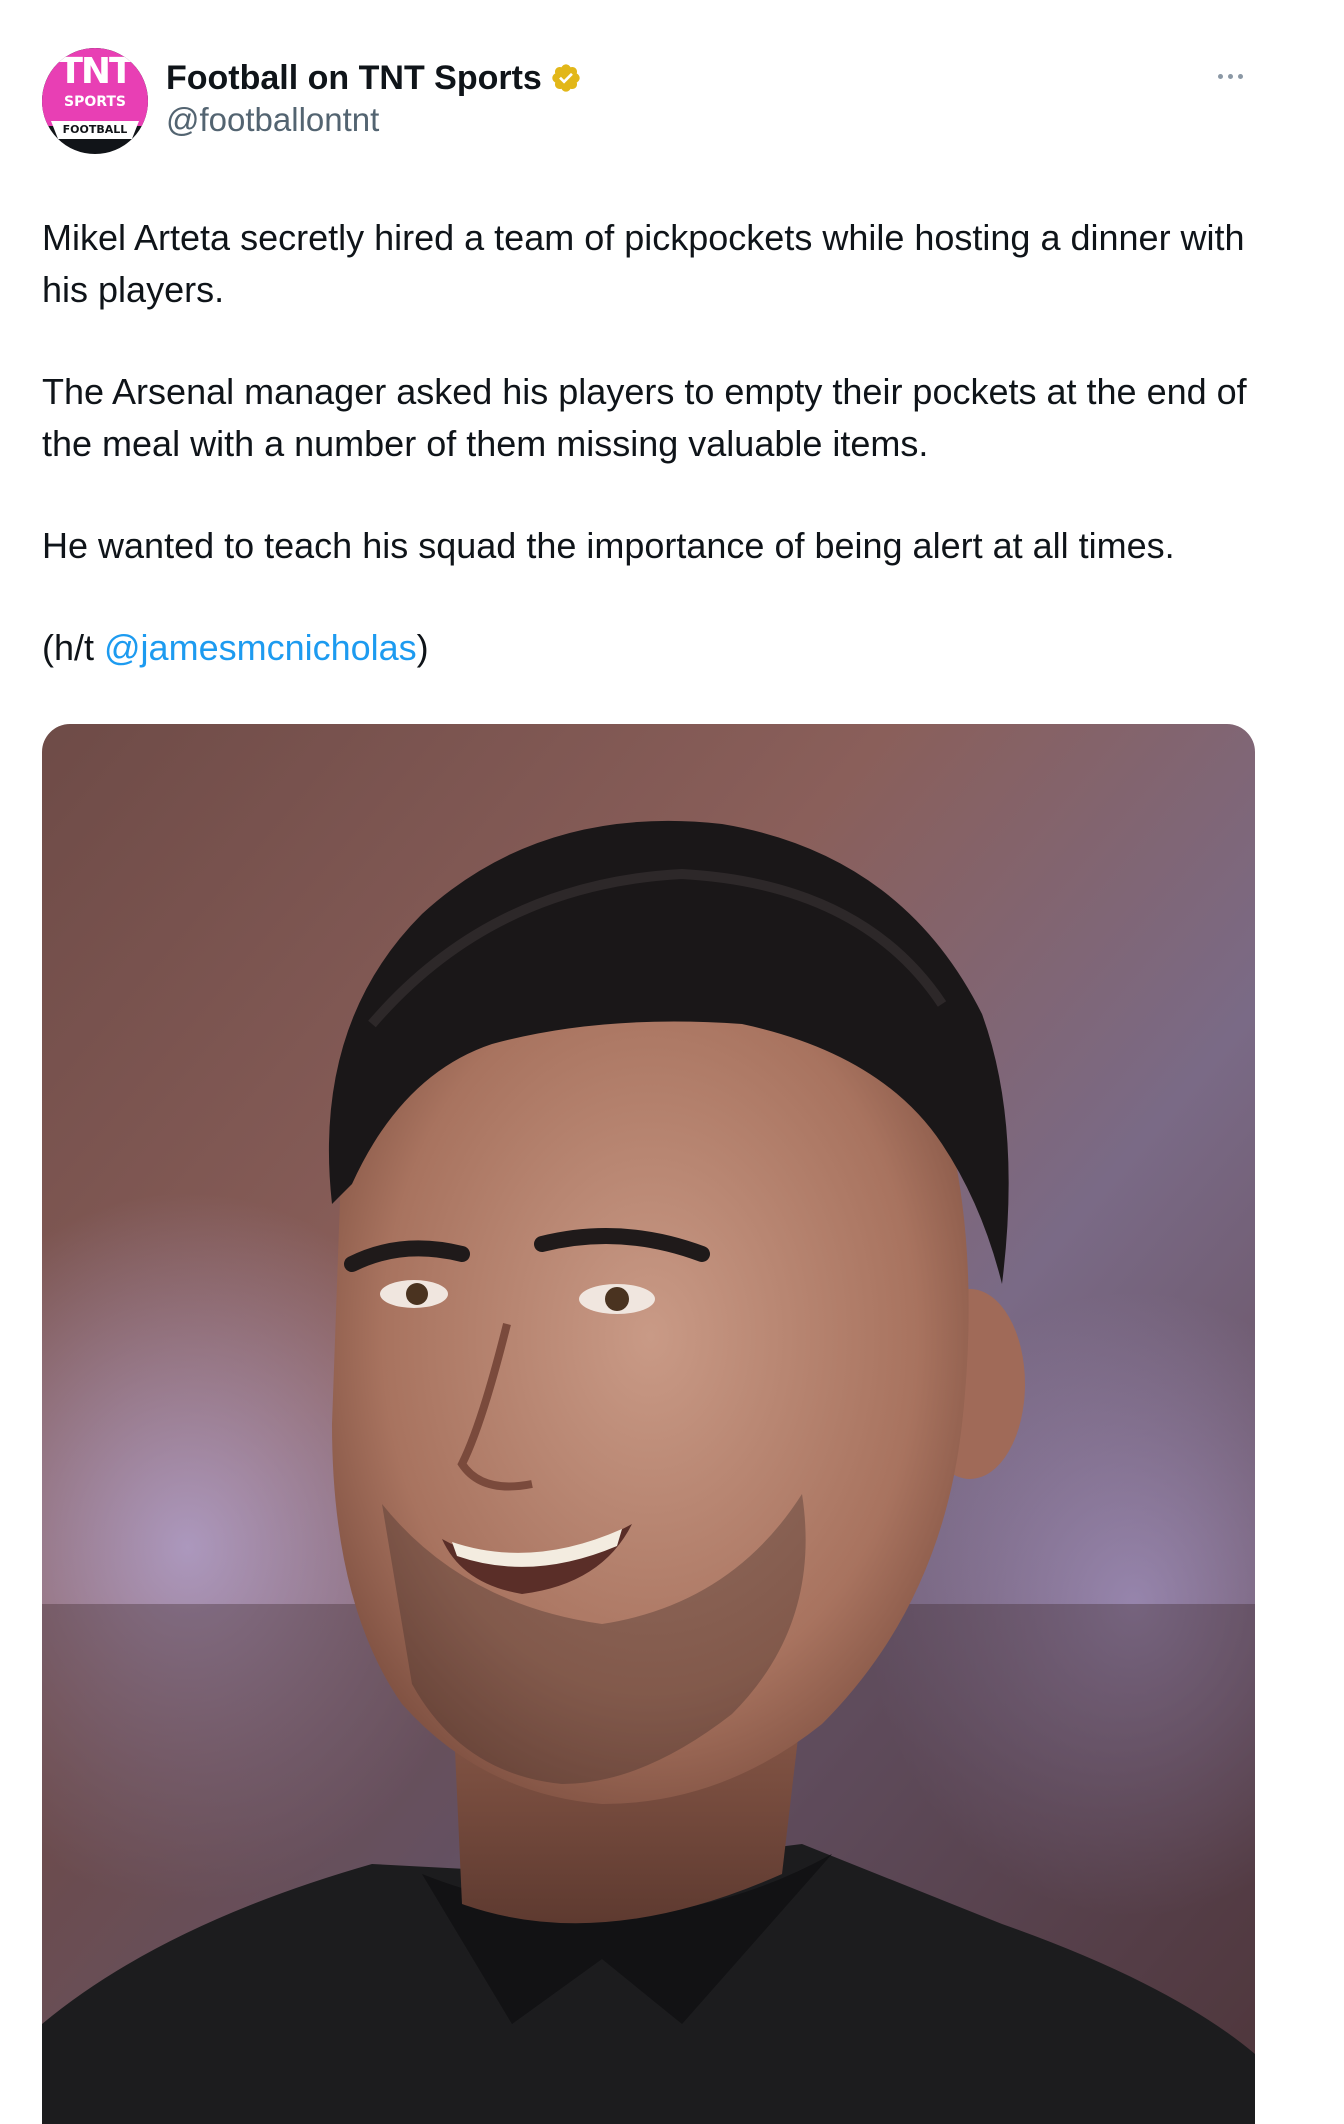  I want to click on author-avatar: TNT SPORTS FOOTBALL, so click(95, 101).